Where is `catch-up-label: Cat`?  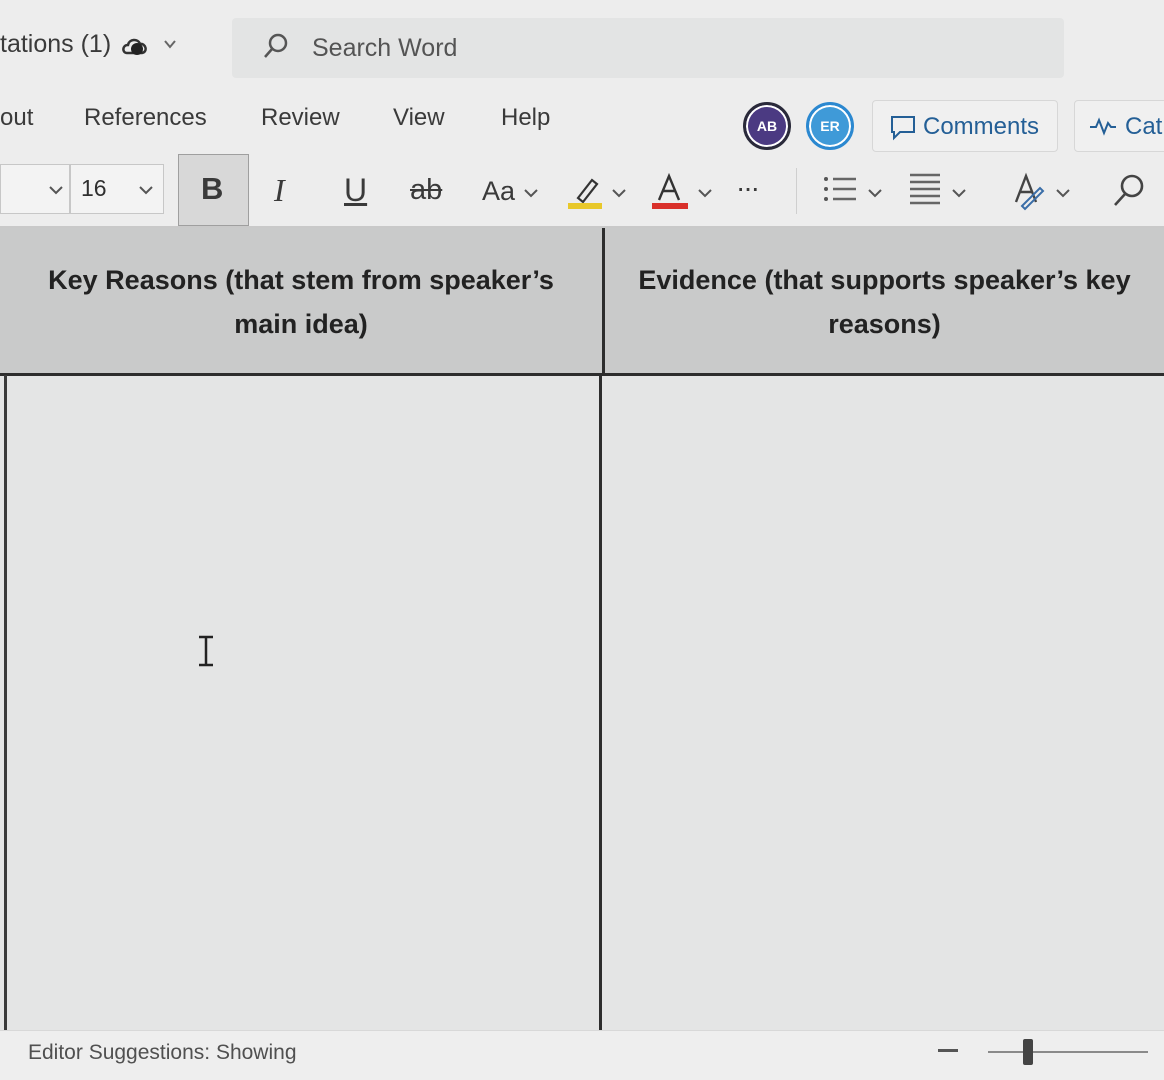 catch-up-label: Cat is located at coordinates (1144, 126).